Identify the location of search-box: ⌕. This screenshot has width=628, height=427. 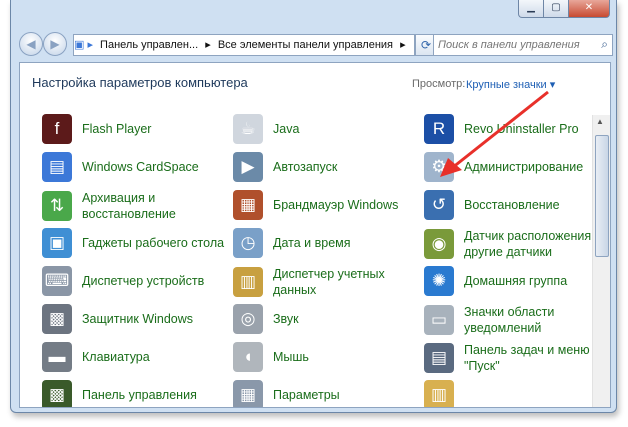
(523, 45).